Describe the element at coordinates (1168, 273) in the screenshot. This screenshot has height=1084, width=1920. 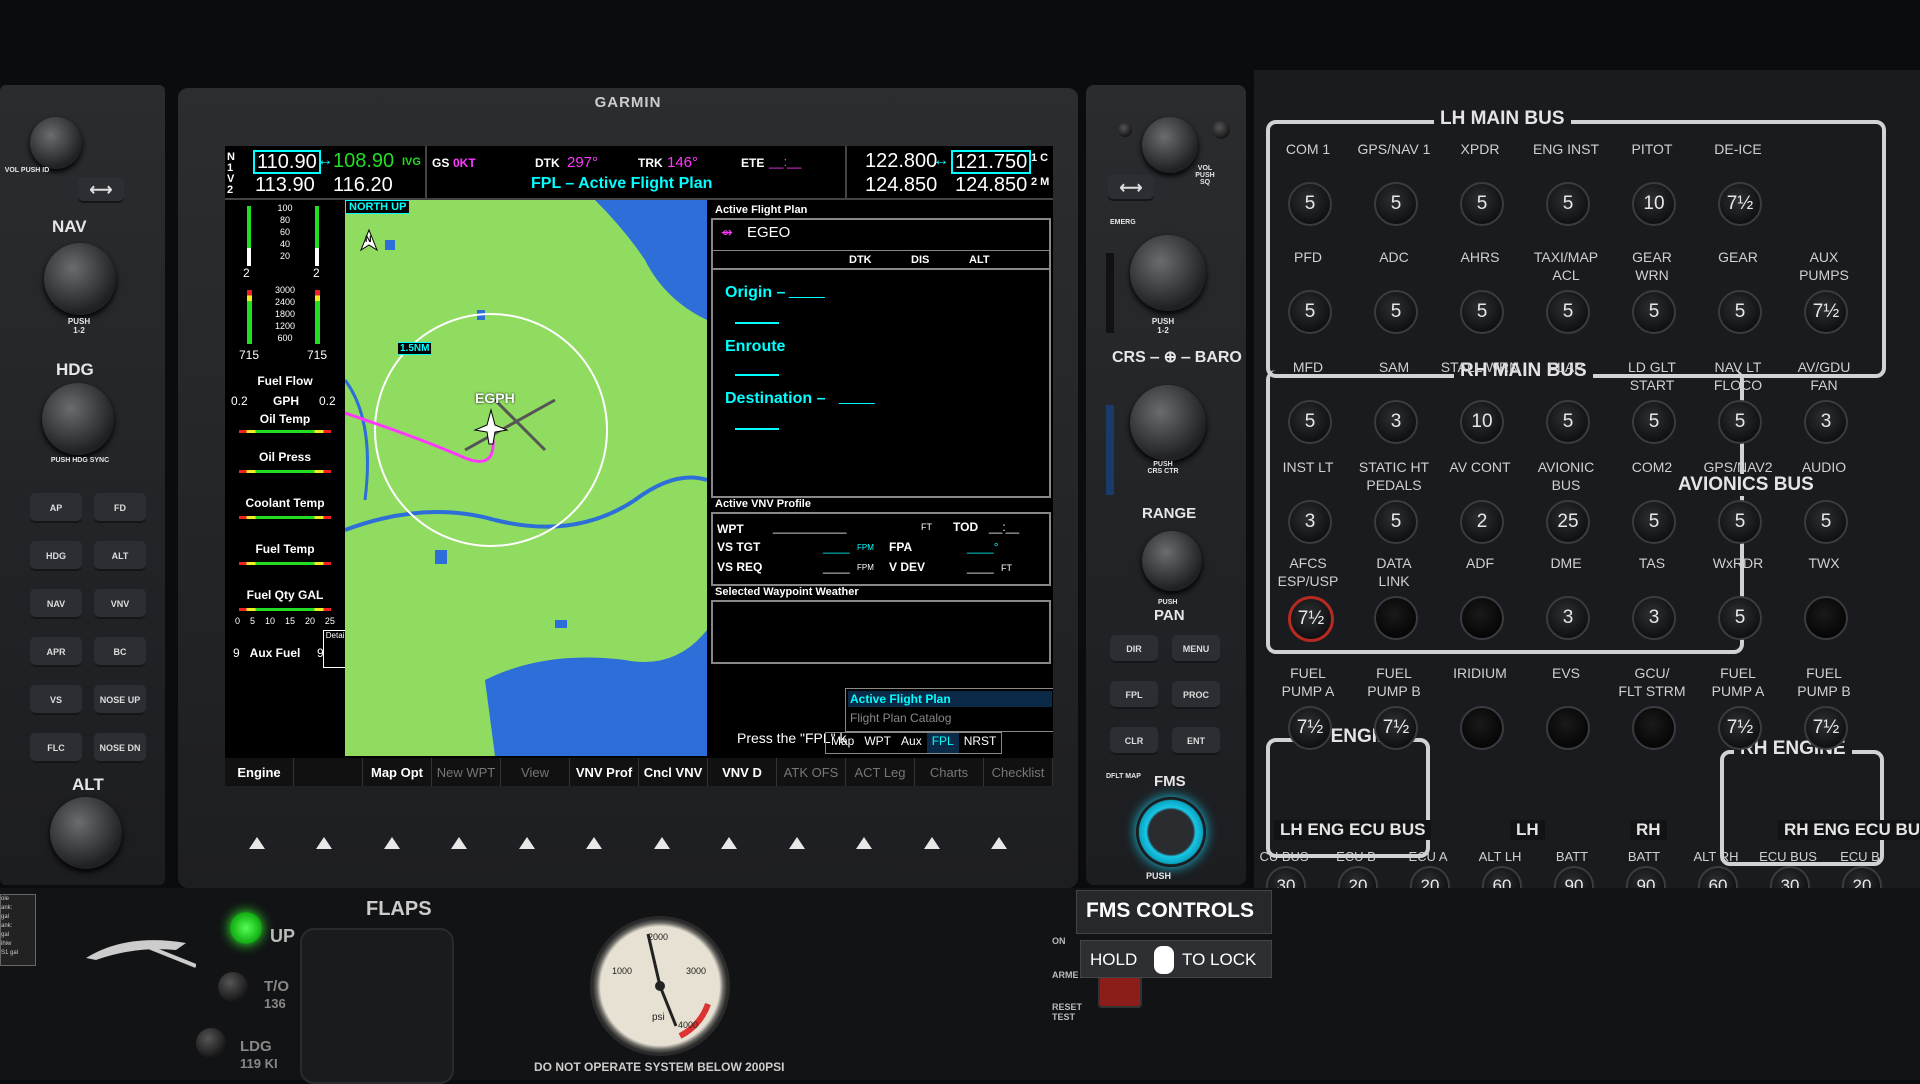
I see `com-knob` at that location.